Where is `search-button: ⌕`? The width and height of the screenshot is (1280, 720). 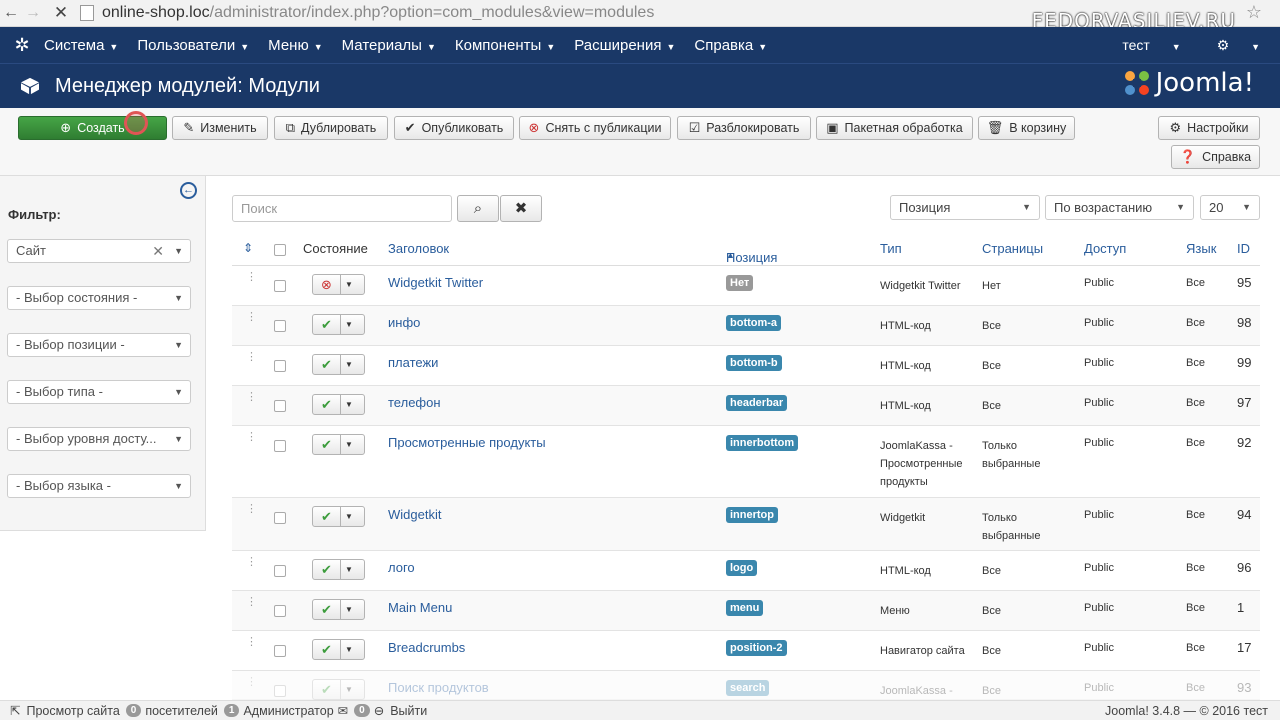 search-button: ⌕ is located at coordinates (478, 208).